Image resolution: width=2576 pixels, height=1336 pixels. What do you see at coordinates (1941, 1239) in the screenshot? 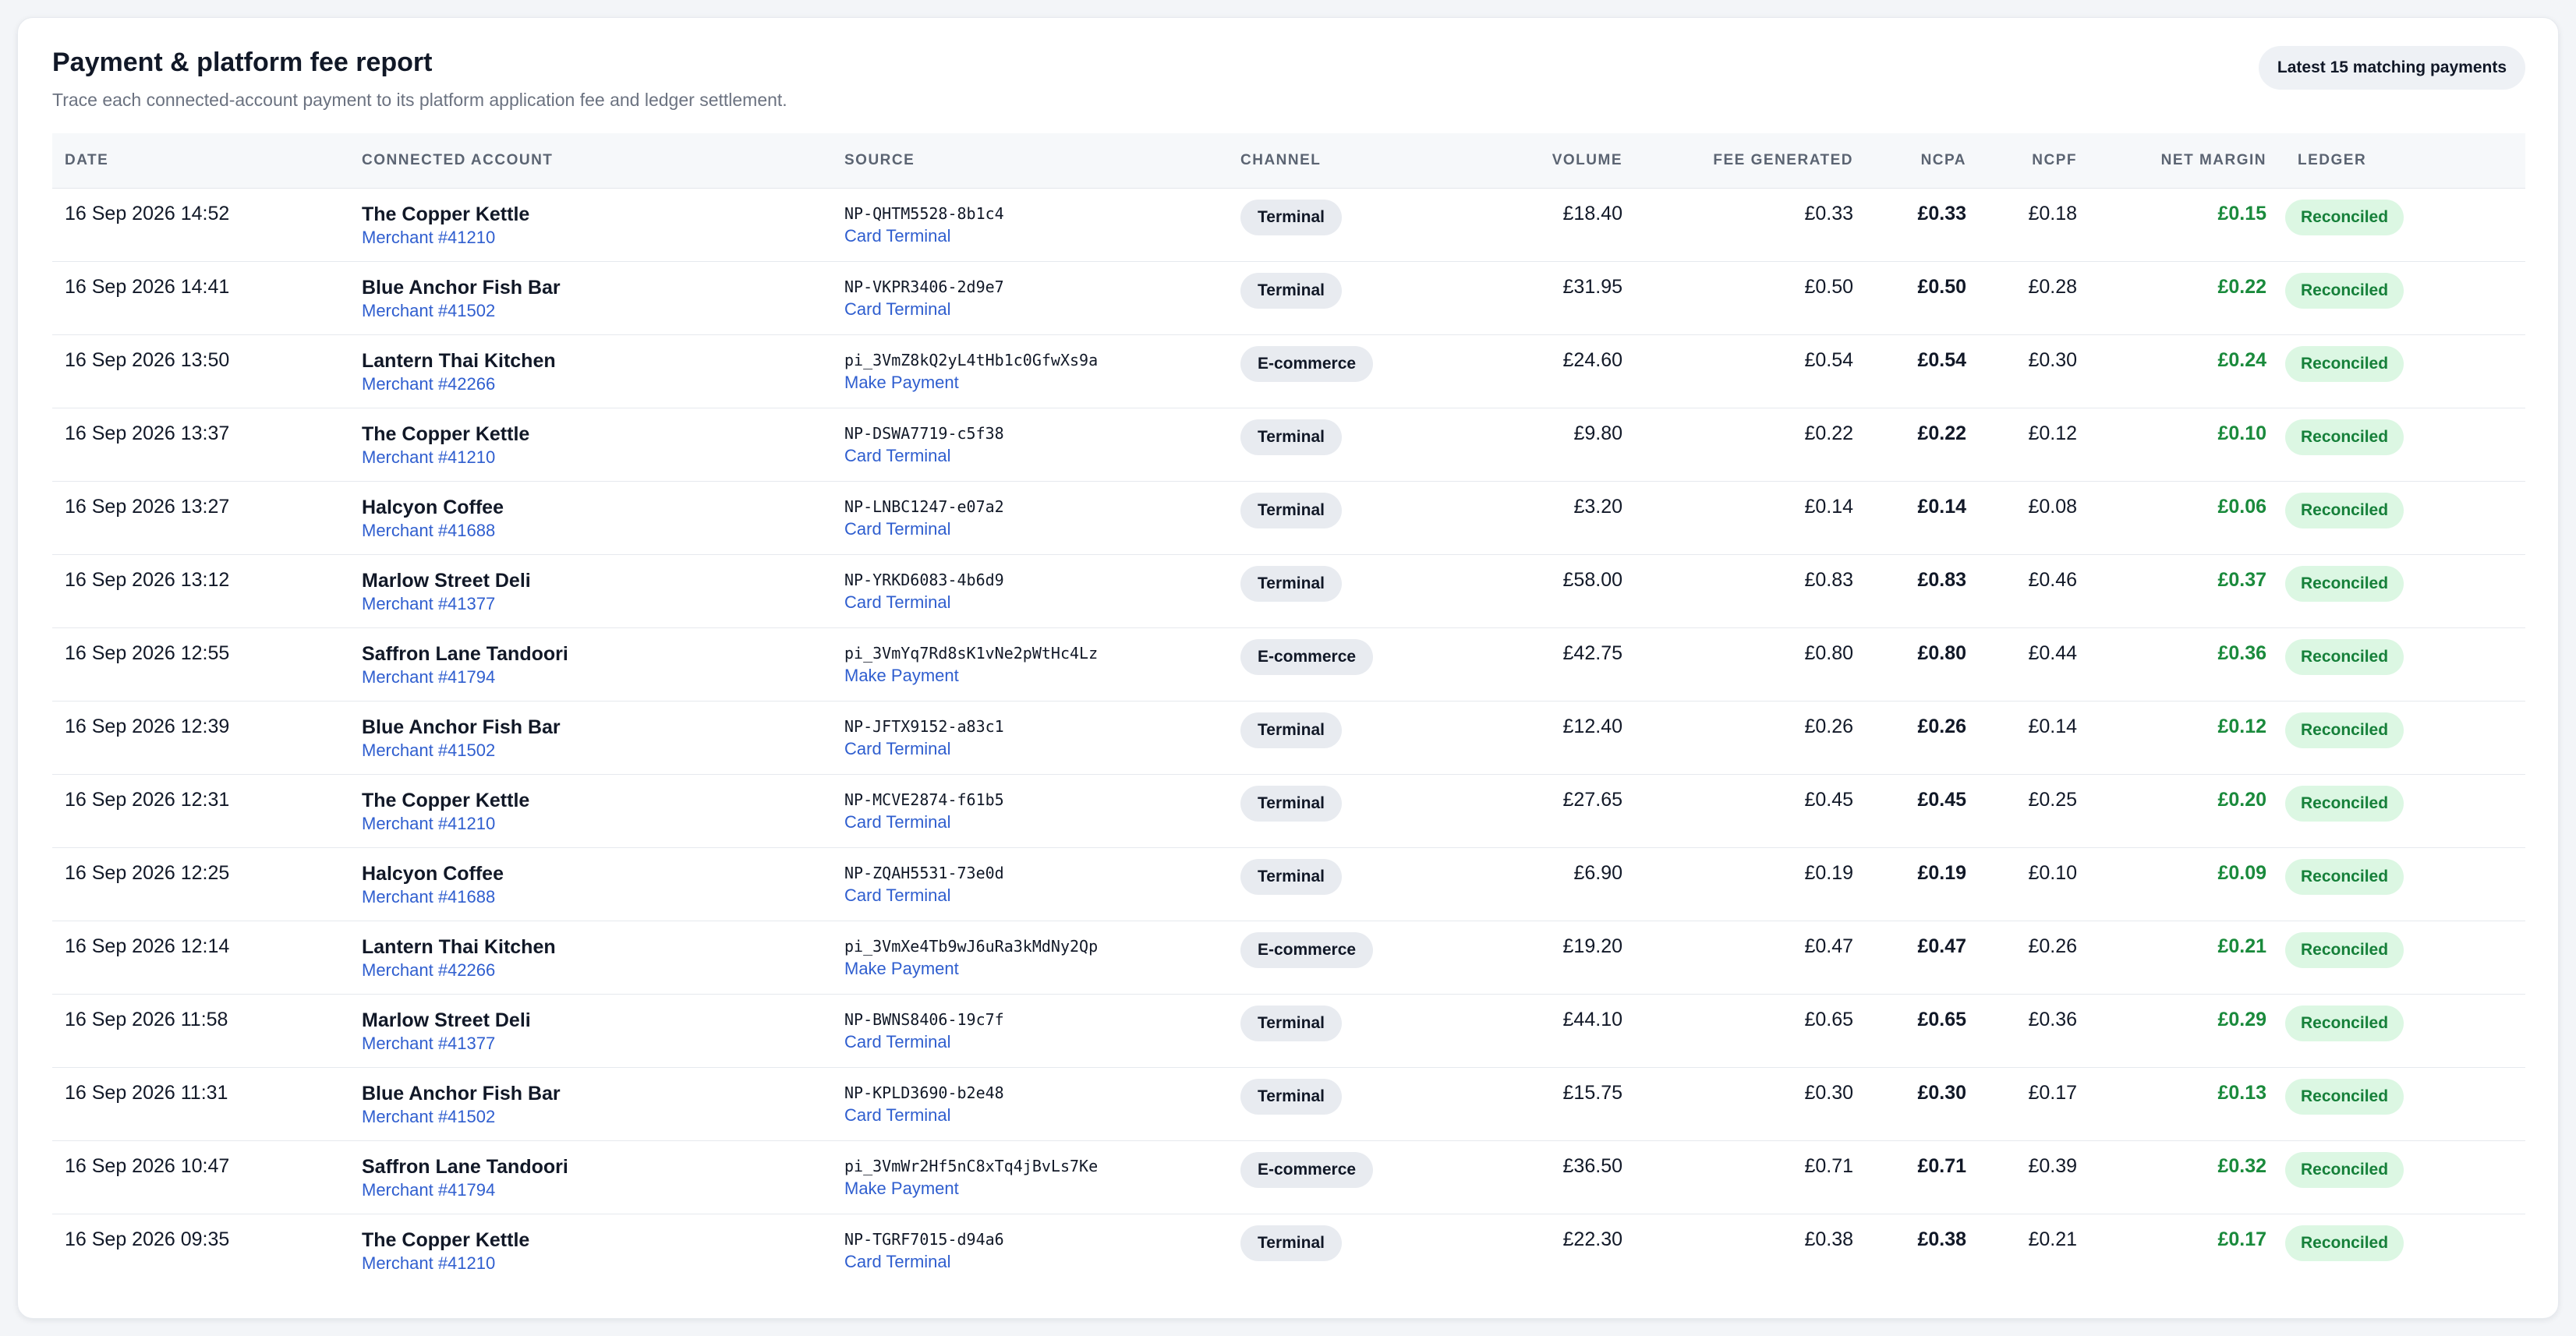
I see `ncpa-value: £0.38` at bounding box center [1941, 1239].